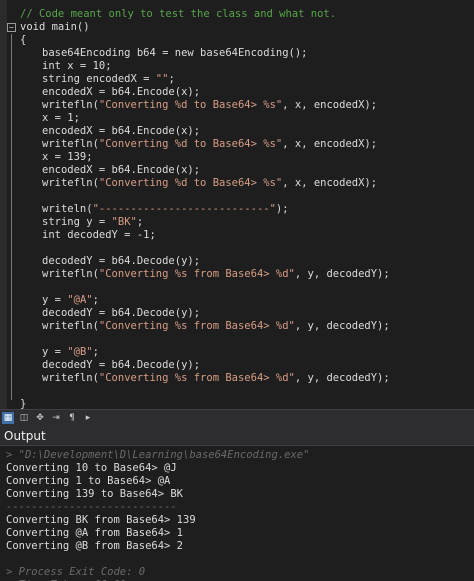 Image resolution: width=474 pixels, height=581 pixels. Describe the element at coordinates (247, 66) in the screenshot. I see `code-line: int x = 10;` at that location.